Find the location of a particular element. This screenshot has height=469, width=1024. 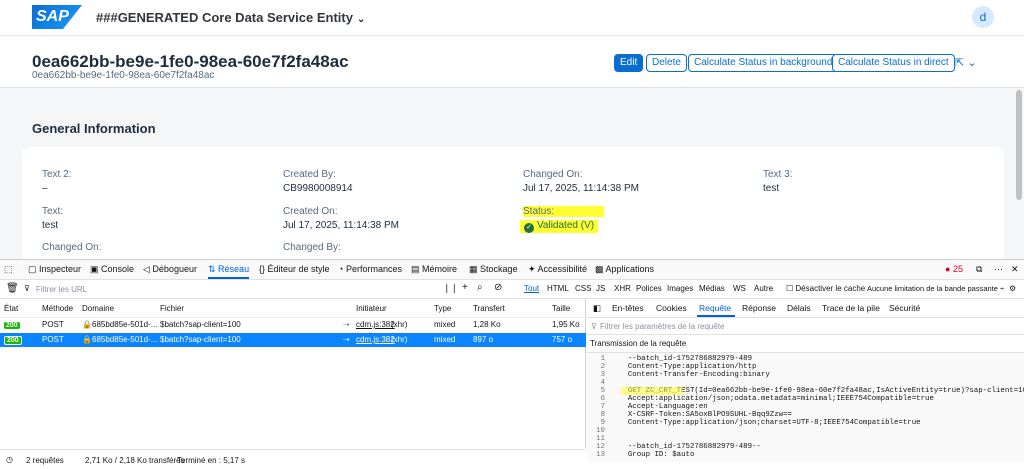

col-methode: Méthode is located at coordinates (57, 308).